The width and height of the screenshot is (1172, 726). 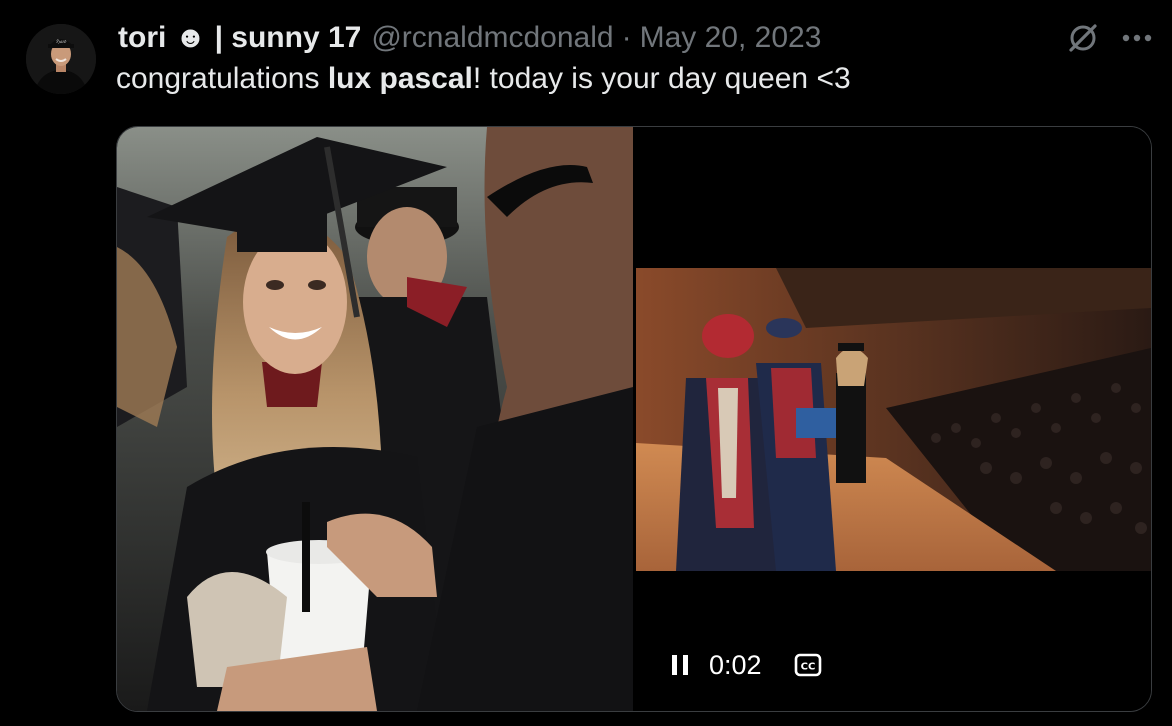 I want to click on display-name: tori ☻ | sunny 17, so click(x=239, y=38).